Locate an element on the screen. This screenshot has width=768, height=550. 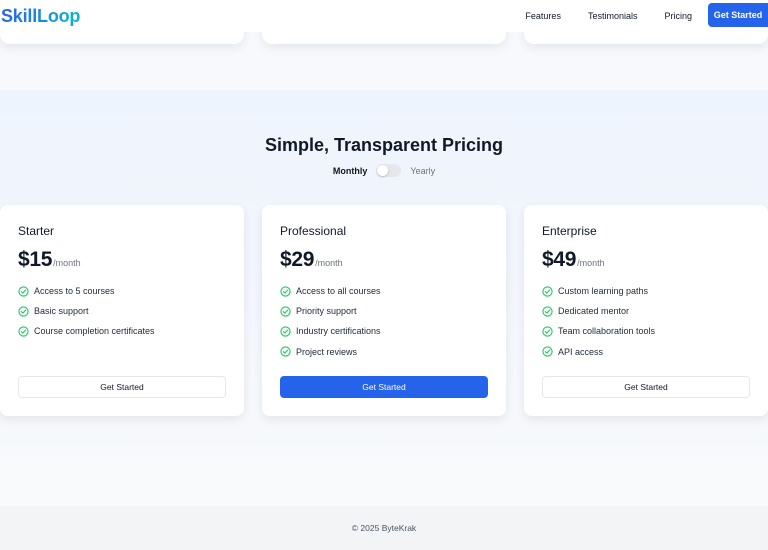
feature-item: Priority support is located at coordinates (330, 311).